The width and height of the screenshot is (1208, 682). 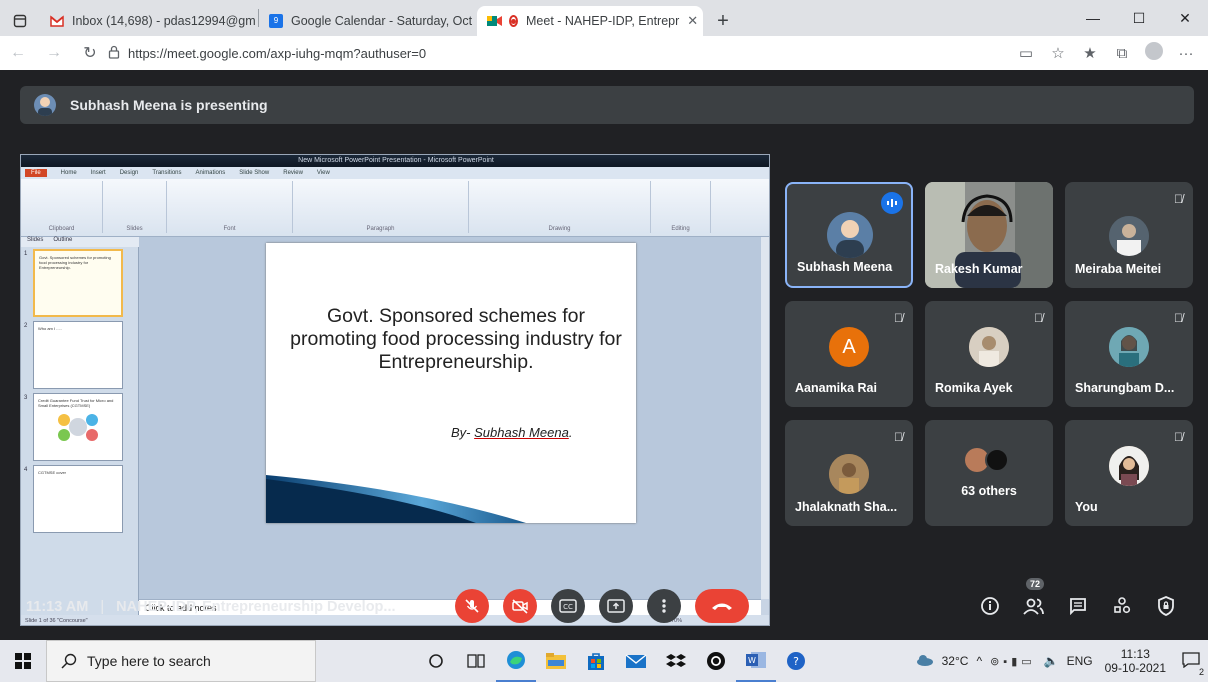 What do you see at coordinates (1139, 18) in the screenshot?
I see `maximize-button: ☐` at bounding box center [1139, 18].